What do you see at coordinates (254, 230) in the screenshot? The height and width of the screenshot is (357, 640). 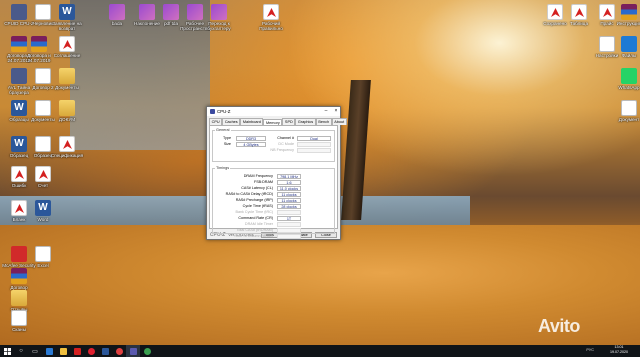 I see `timing-label: Total CAS# (tRDRAM)` at bounding box center [254, 230].